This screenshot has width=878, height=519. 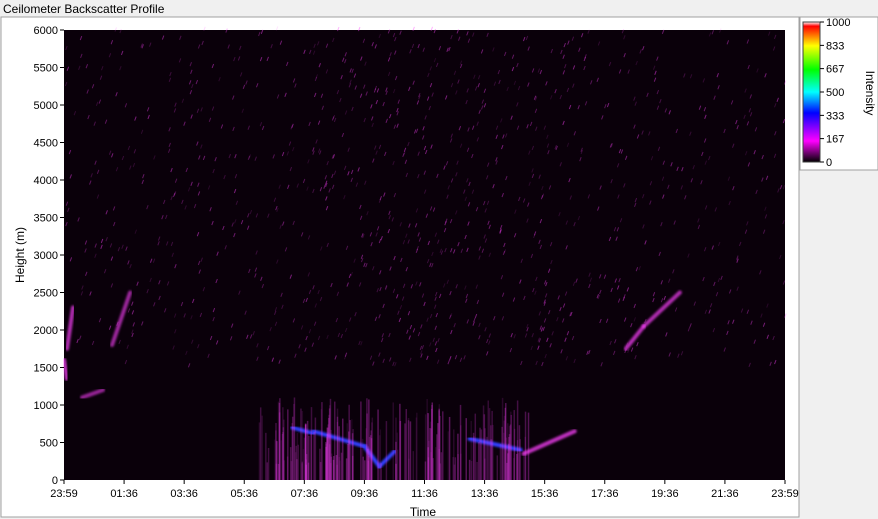 What do you see at coordinates (835, 140) in the screenshot?
I see `colorbar-tick-label: 167` at bounding box center [835, 140].